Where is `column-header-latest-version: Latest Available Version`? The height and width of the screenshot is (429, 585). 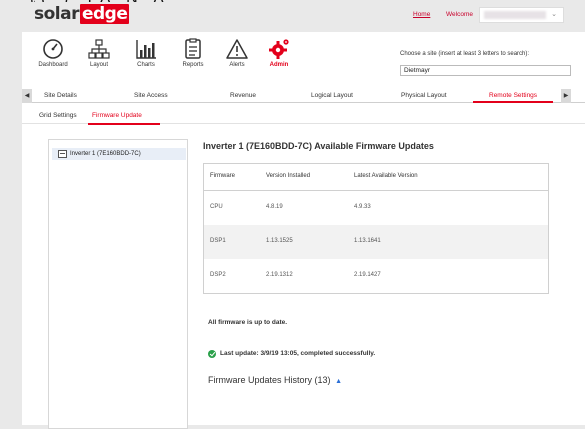 column-header-latest-version: Latest Available Version is located at coordinates (386, 176).